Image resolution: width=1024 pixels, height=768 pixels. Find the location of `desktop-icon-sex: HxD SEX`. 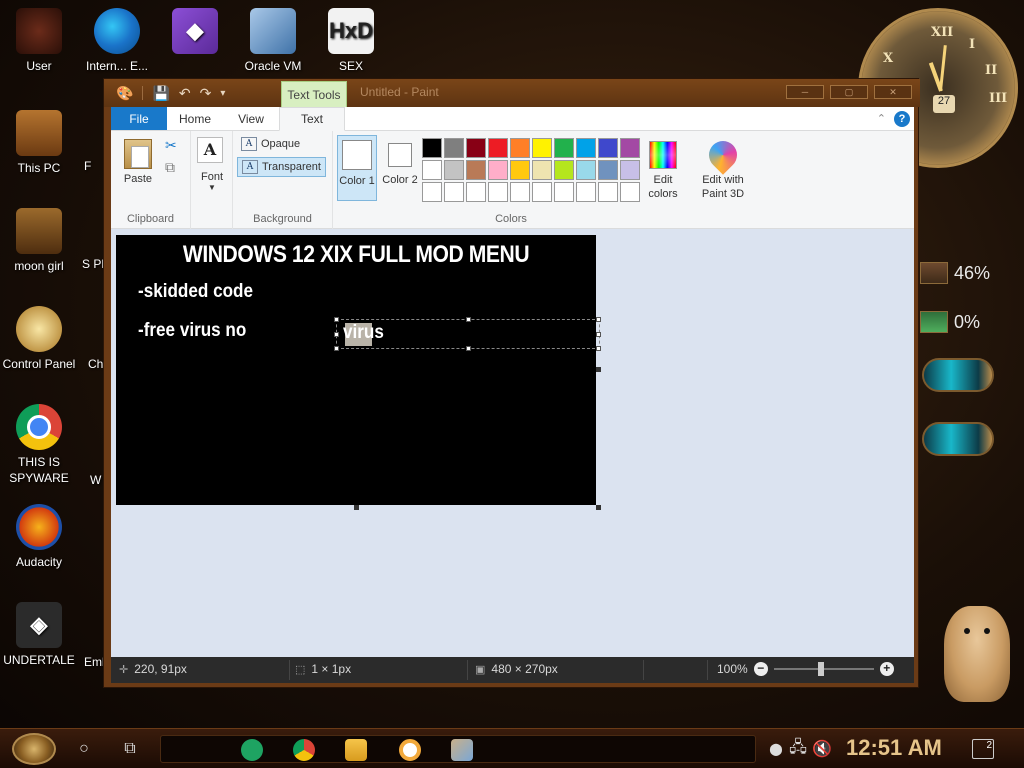

desktop-icon-sex: HxD SEX is located at coordinates (351, 41).